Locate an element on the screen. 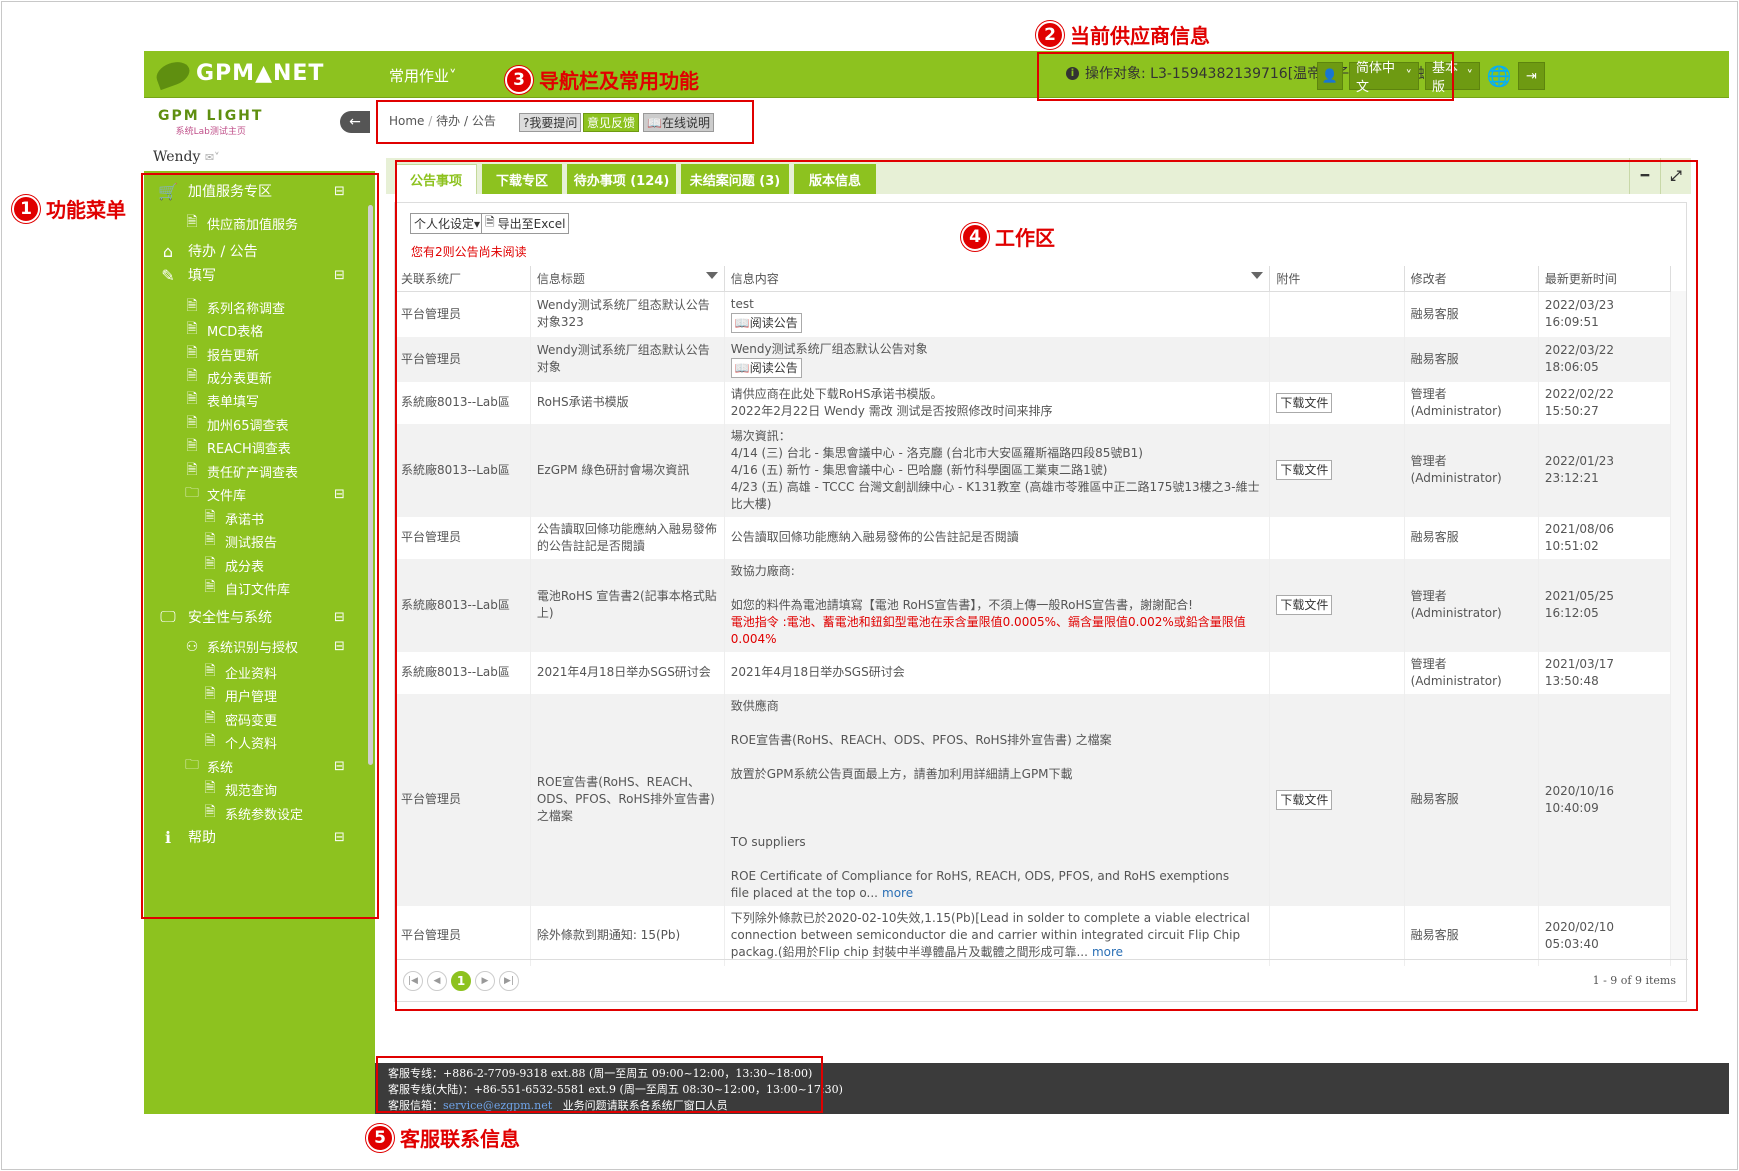 The height and width of the screenshot is (1171, 1739). logout-icon: ⇥ is located at coordinates (1531, 76).